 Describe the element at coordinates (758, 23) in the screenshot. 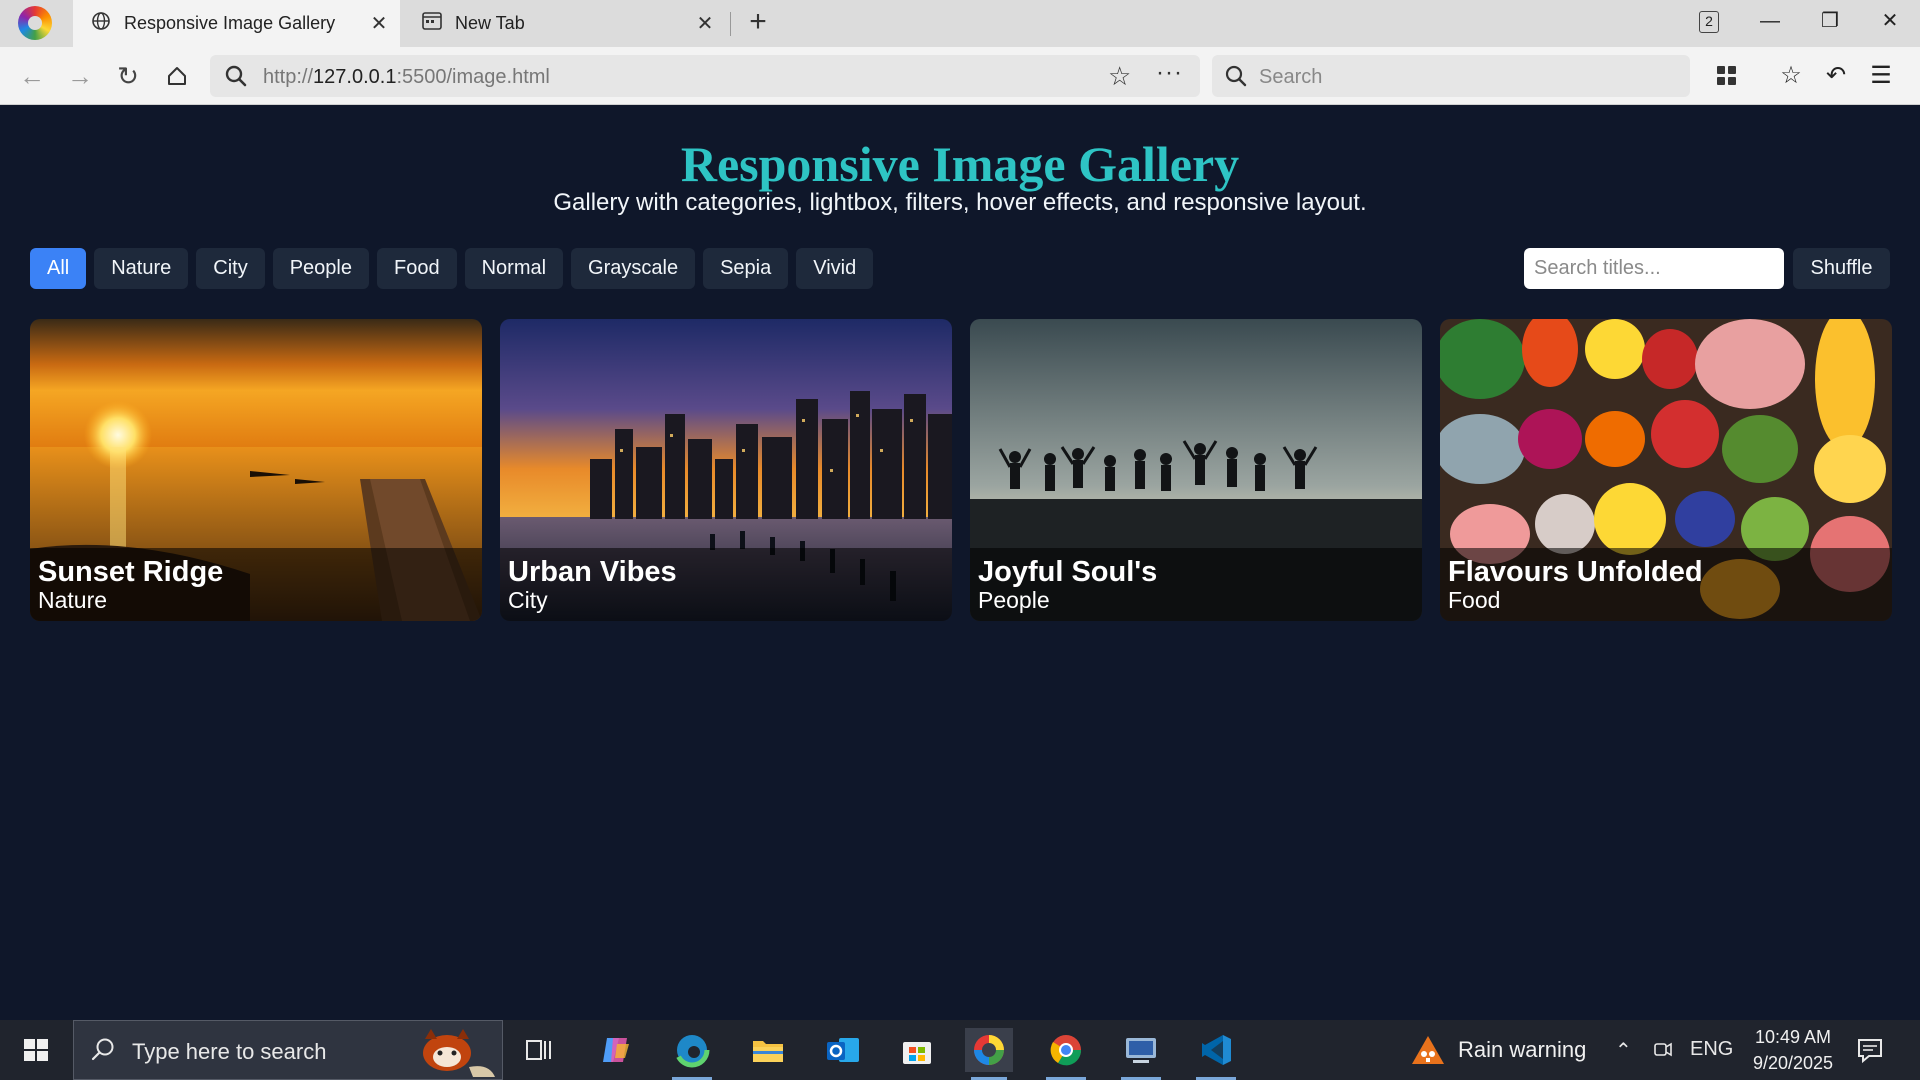

I see `new-tab-button: +` at that location.